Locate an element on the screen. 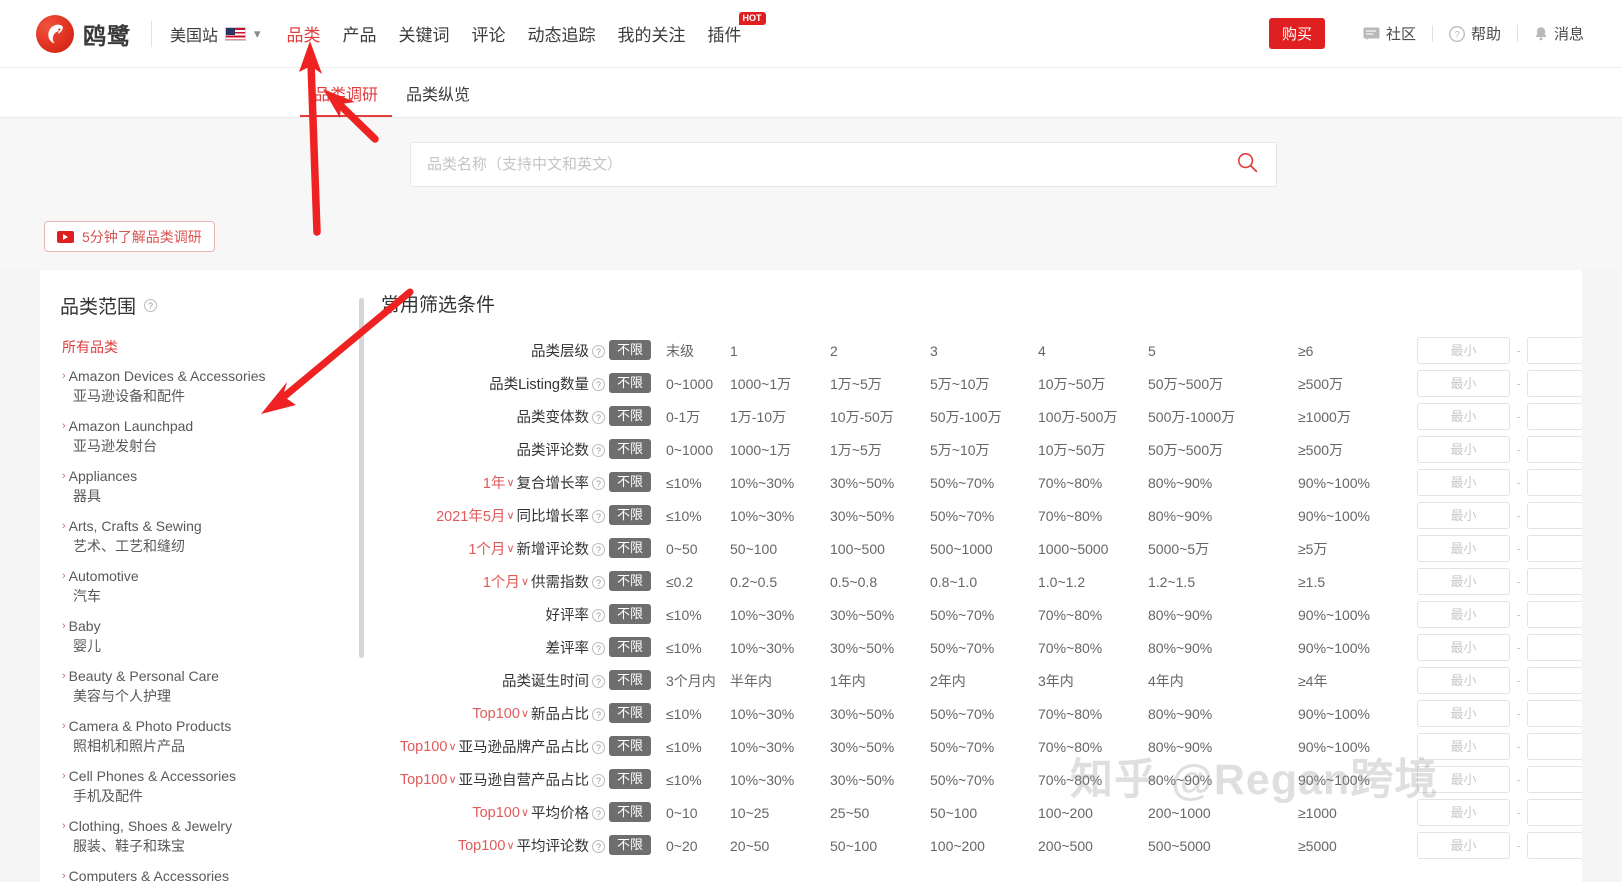 This screenshot has height=882, width=1622. nav-item-0: 品类 is located at coordinates (304, 33).